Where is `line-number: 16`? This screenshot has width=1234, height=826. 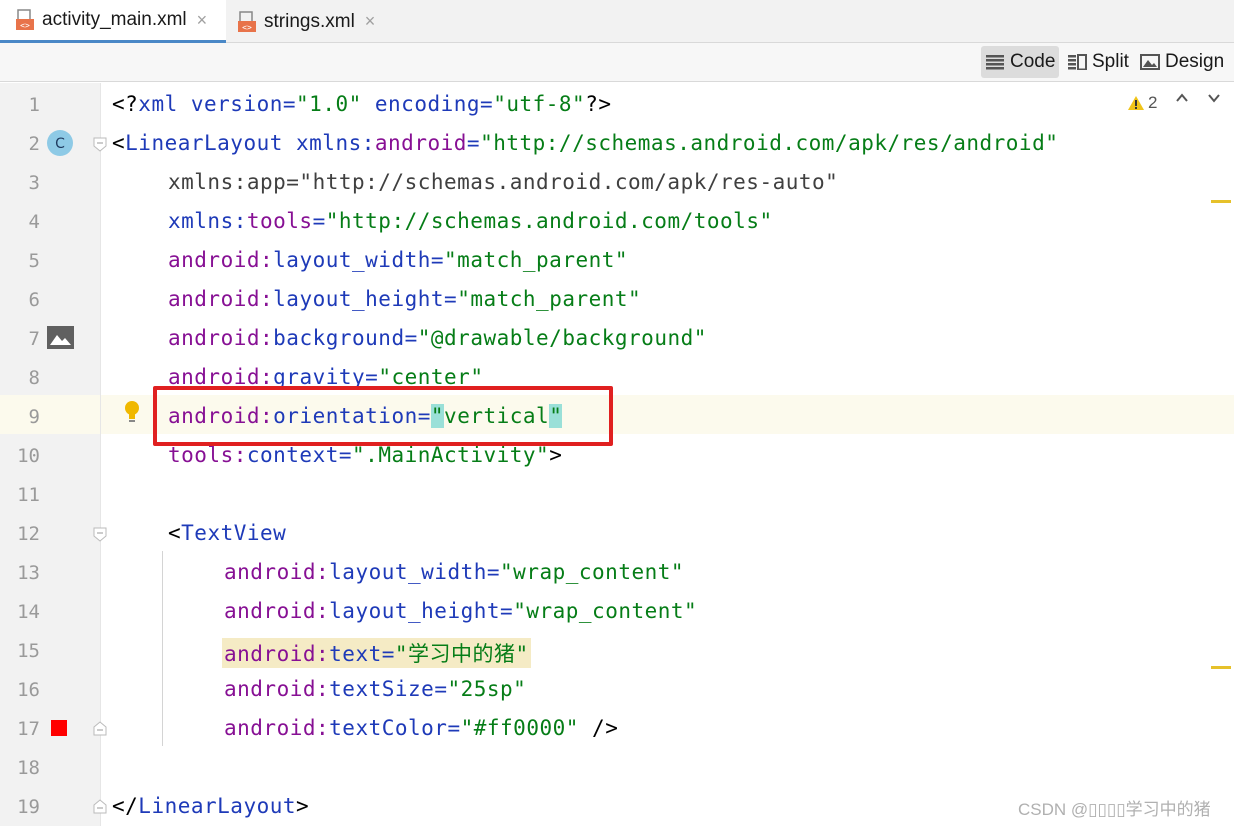 line-number: 16 is located at coordinates (28, 690).